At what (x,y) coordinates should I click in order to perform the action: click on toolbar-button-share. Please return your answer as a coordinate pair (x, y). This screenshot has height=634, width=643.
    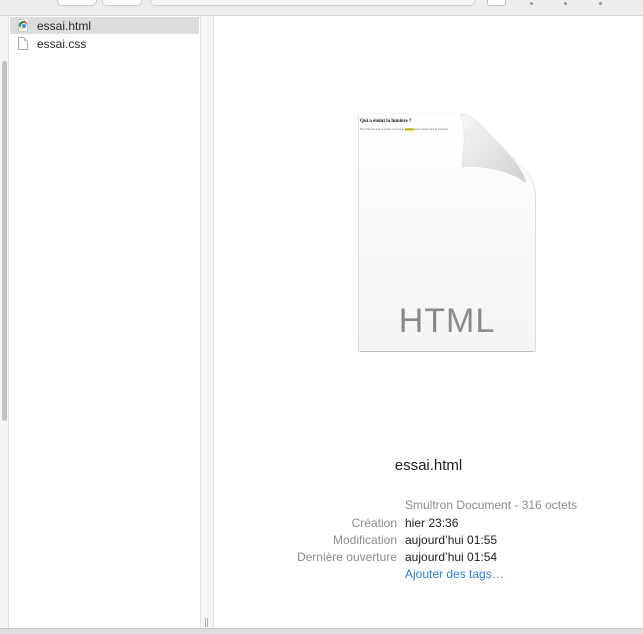
    Looking at the image, I should click on (122, 3).